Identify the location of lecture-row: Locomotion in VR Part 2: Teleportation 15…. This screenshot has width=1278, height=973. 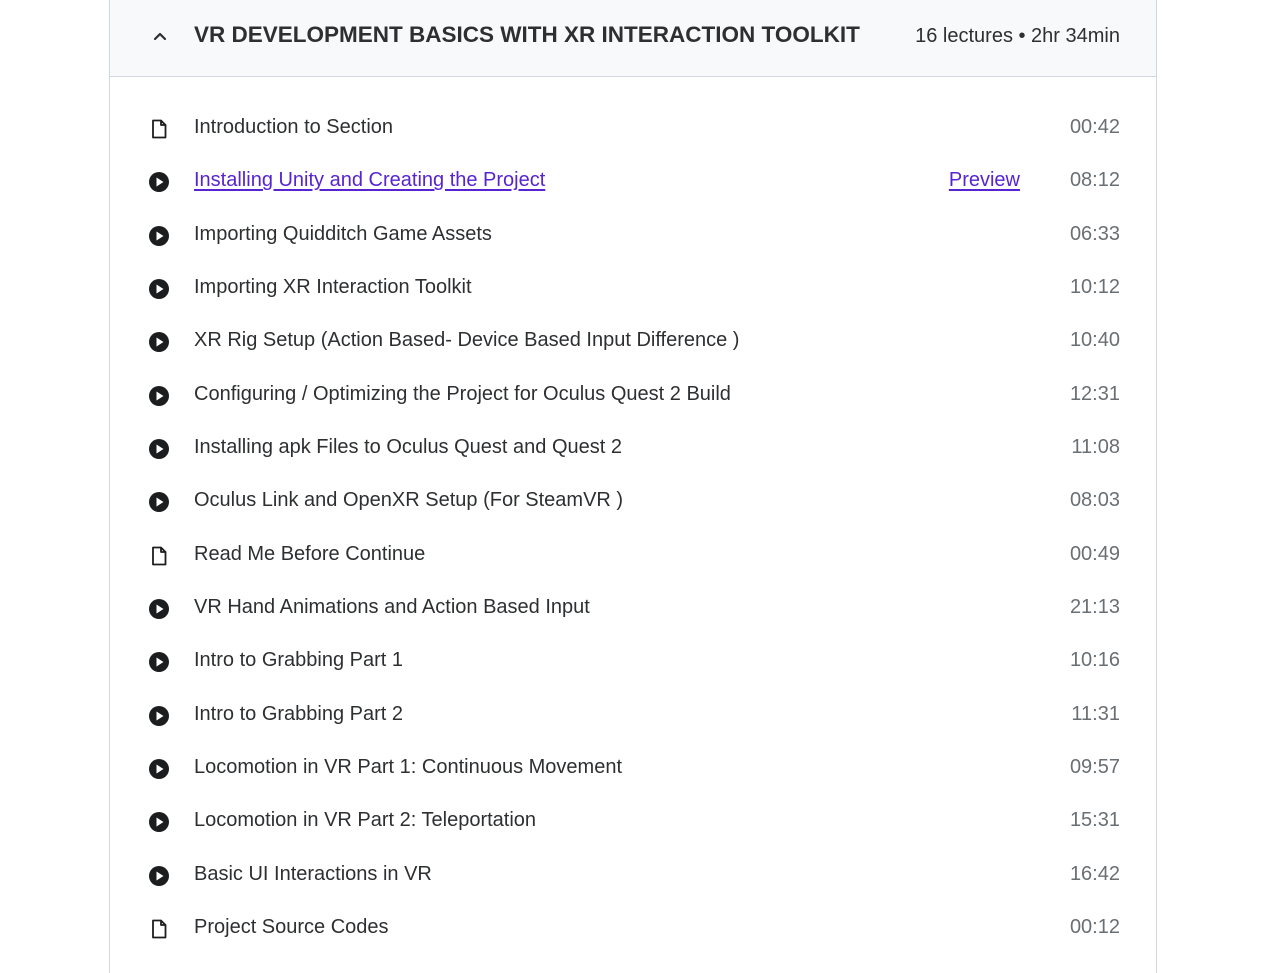
(633, 821).